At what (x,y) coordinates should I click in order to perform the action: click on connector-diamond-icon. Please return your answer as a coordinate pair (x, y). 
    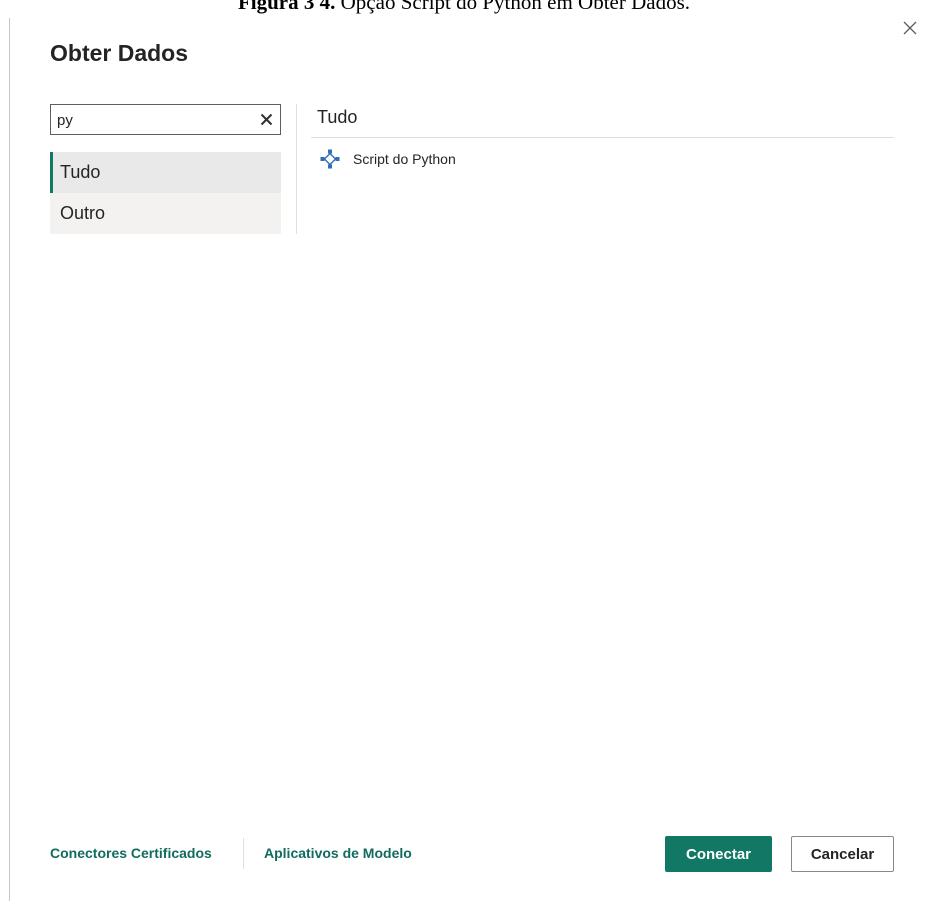
    Looking at the image, I should click on (330, 159).